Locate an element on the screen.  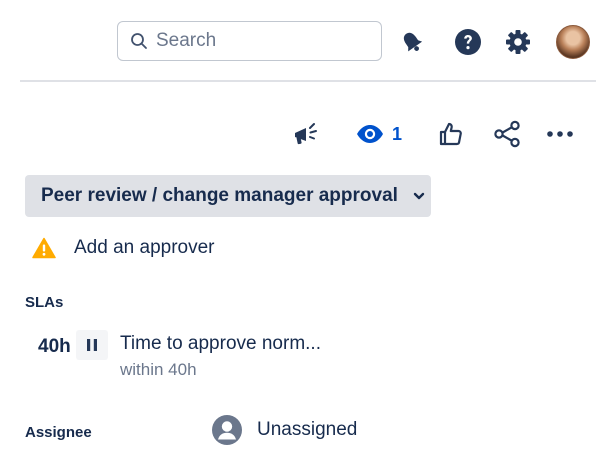
sla-time-remaining: 40h is located at coordinates (54, 346).